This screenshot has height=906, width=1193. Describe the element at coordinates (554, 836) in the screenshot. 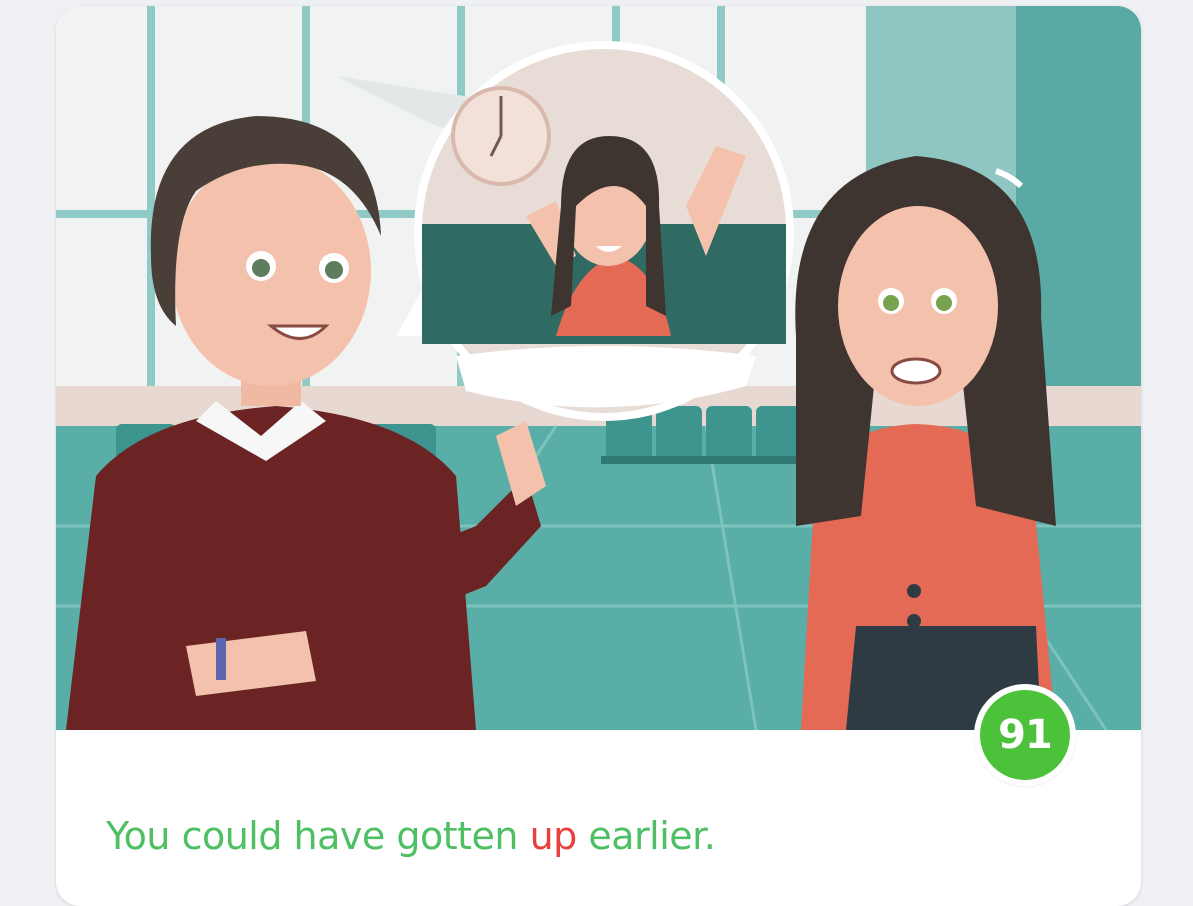

I see `sentence-word-mispronounced: up` at that location.